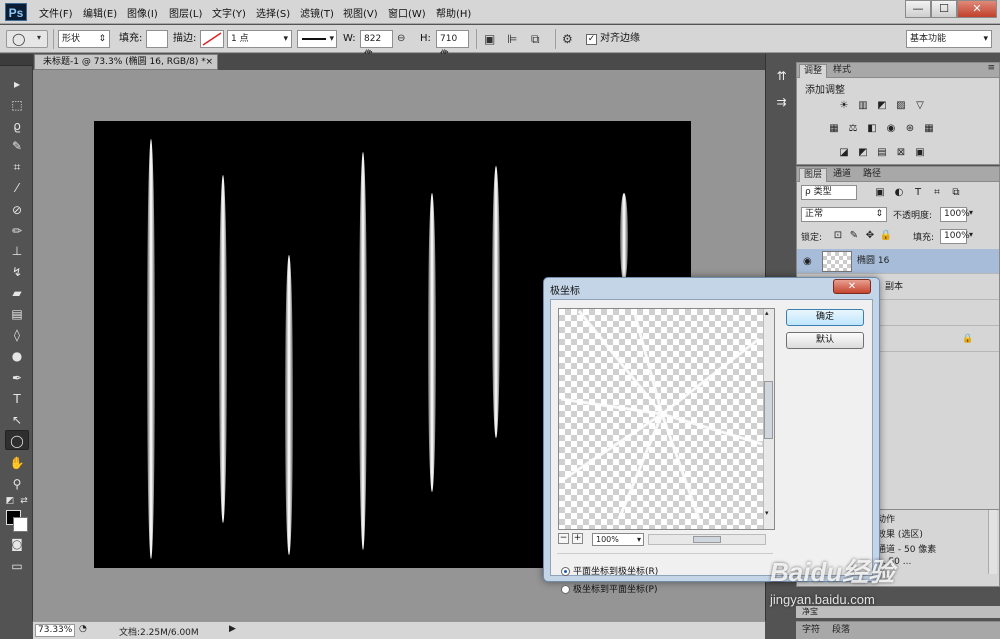 Image resolution: width=1000 pixels, height=639 pixels. Describe the element at coordinates (807, 261) in the screenshot. I see `eye-icon: ◉` at that location.